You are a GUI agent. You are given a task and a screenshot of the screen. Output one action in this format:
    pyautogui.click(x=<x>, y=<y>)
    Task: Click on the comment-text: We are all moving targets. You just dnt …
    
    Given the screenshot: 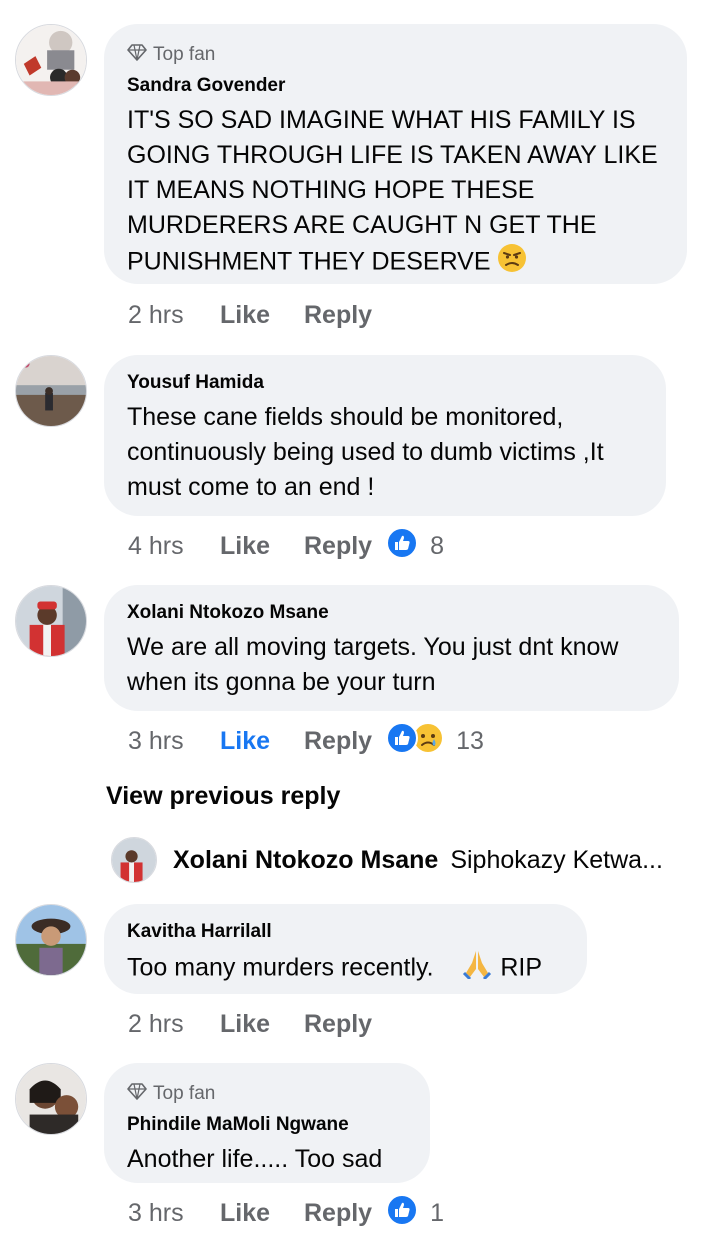 What is the action you would take?
    pyautogui.click(x=376, y=664)
    